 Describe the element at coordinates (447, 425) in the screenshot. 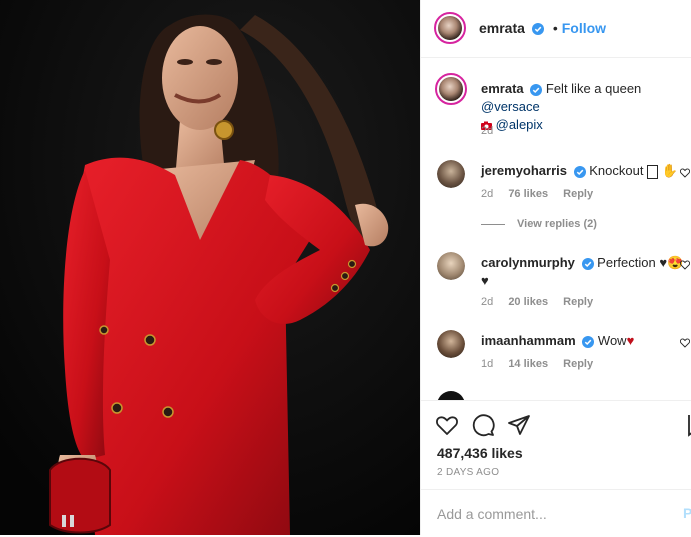

I see `like-heart-icon` at that location.